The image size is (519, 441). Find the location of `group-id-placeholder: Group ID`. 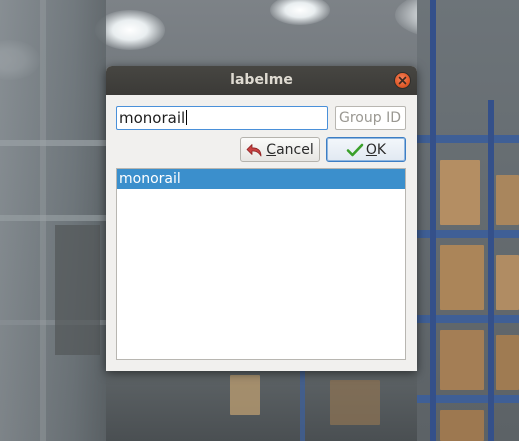

group-id-placeholder: Group ID is located at coordinates (370, 118).